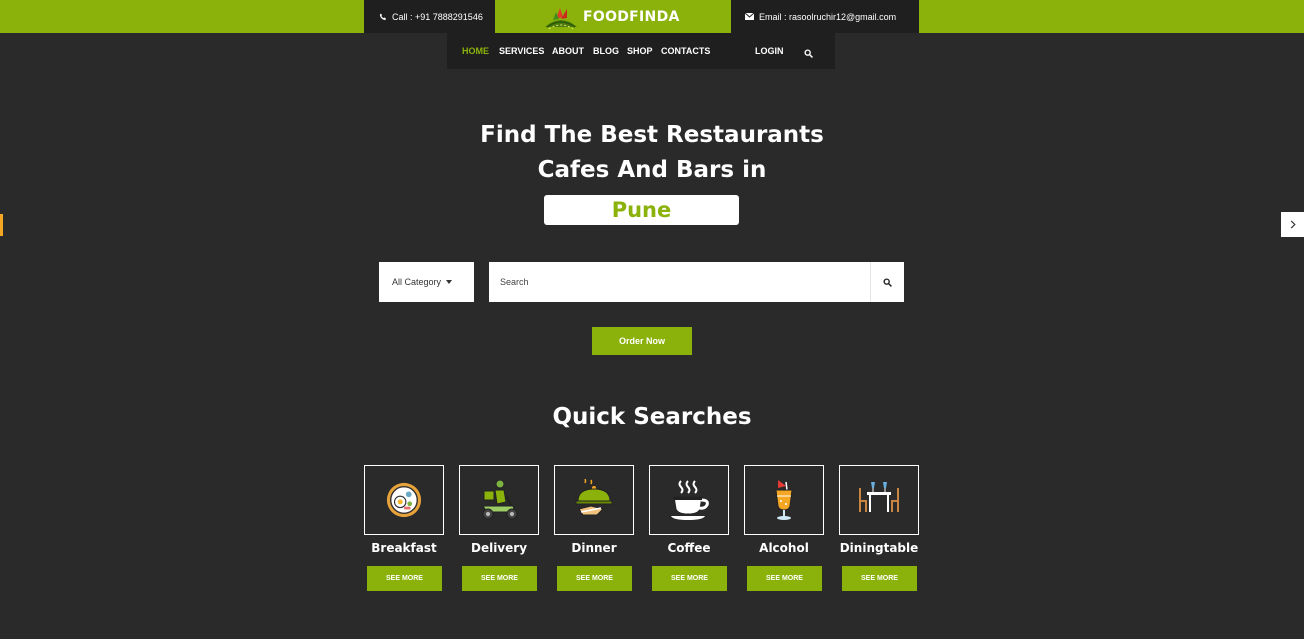 The height and width of the screenshot is (639, 1304). I want to click on chevron-right-icon, so click(1293, 224).